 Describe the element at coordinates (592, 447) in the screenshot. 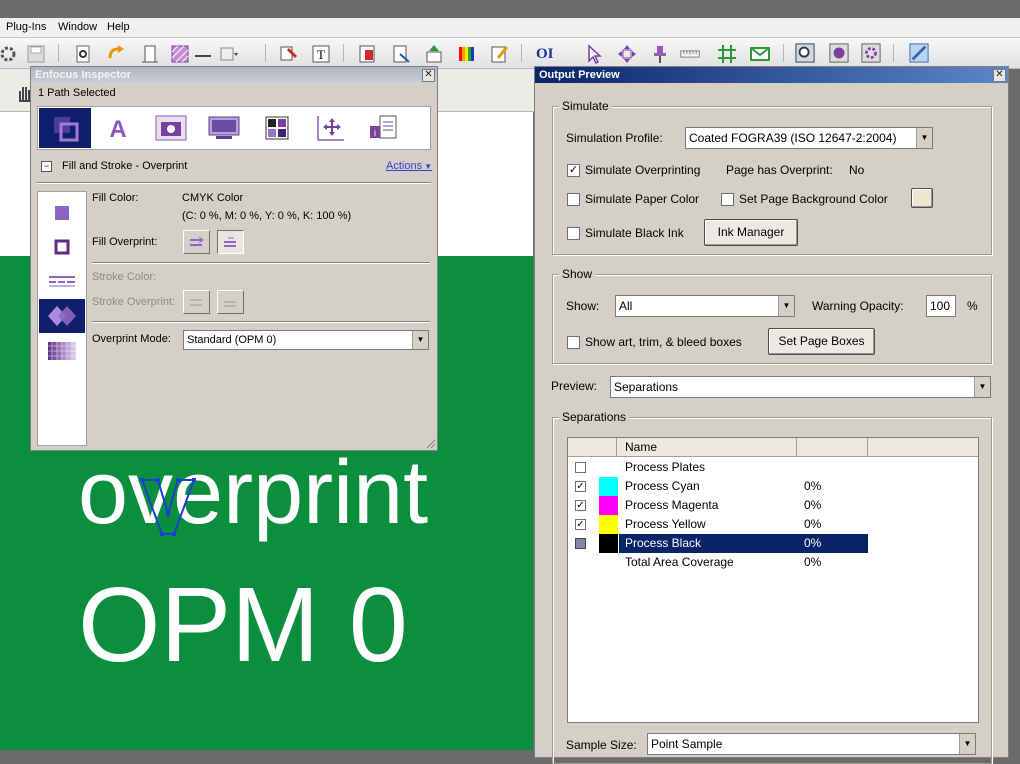

I see `header-cell-check` at that location.